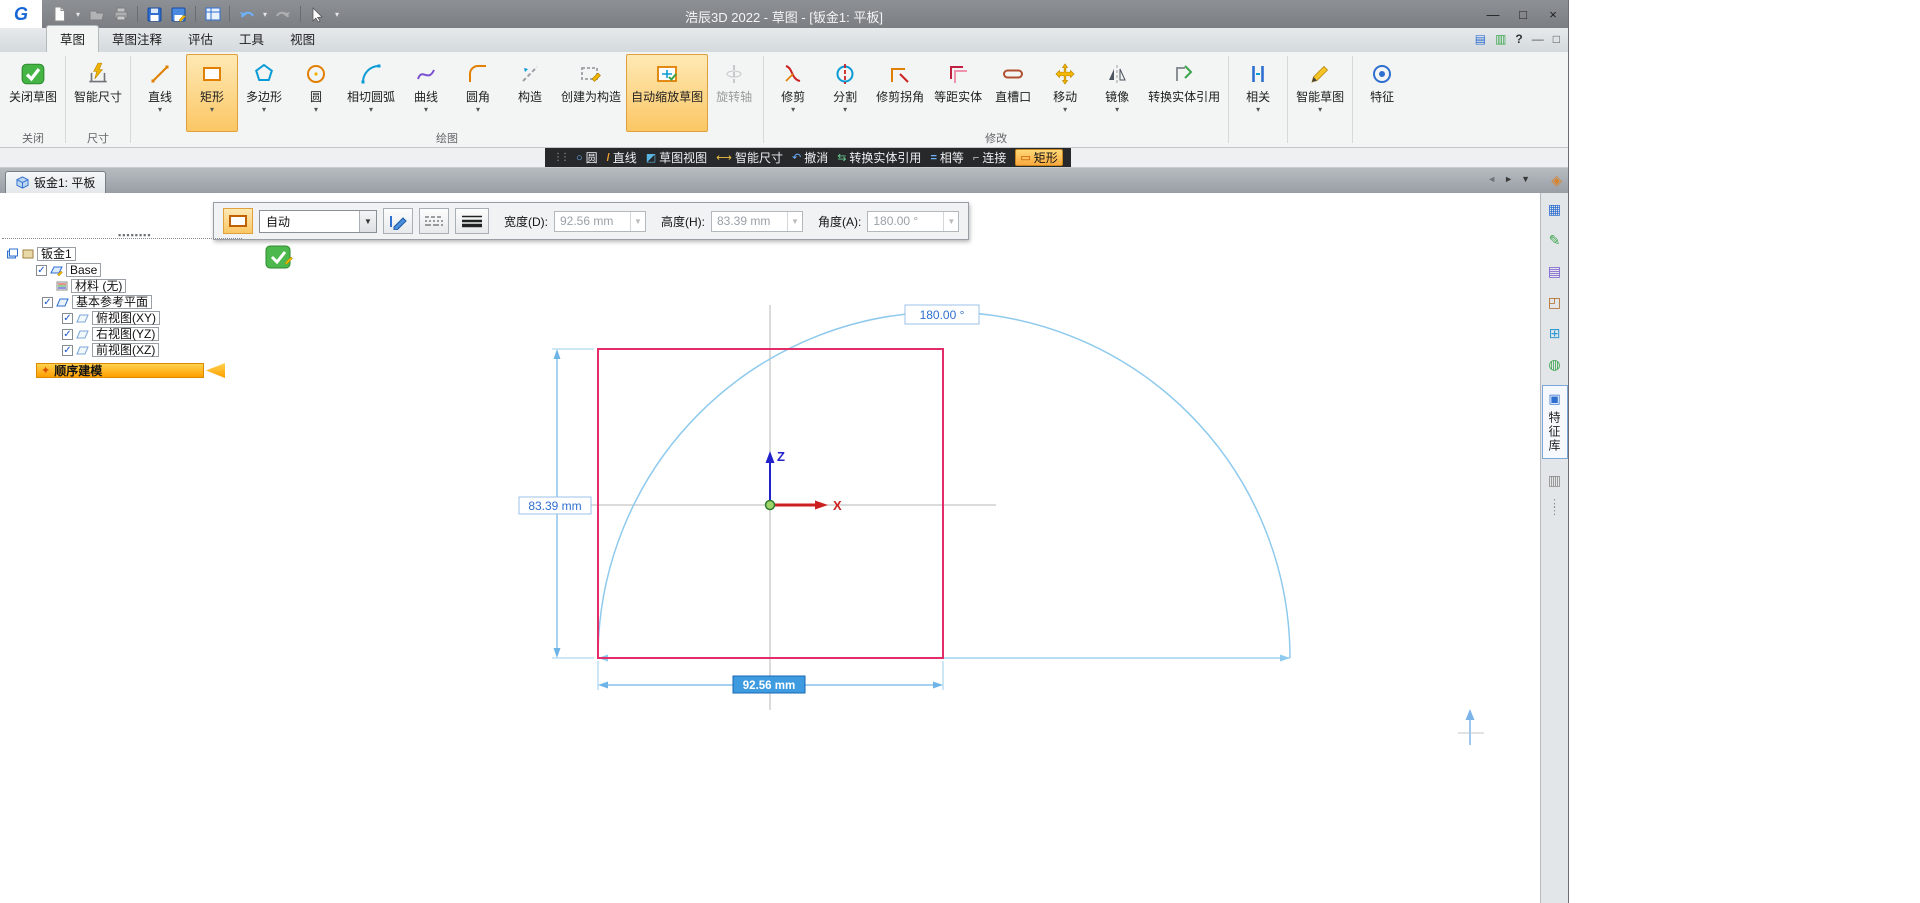  Describe the element at coordinates (1184, 93) in the screenshot. I see `include-button: 转换实体引用` at that location.